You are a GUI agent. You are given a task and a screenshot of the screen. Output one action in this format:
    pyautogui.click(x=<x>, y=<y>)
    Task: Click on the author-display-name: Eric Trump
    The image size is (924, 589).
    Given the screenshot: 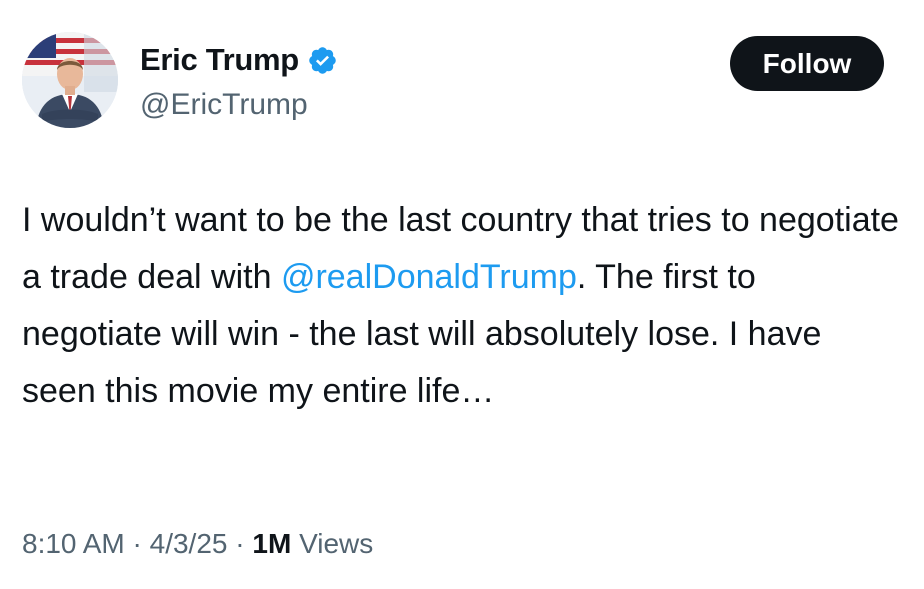 What is the action you would take?
    pyautogui.click(x=219, y=60)
    